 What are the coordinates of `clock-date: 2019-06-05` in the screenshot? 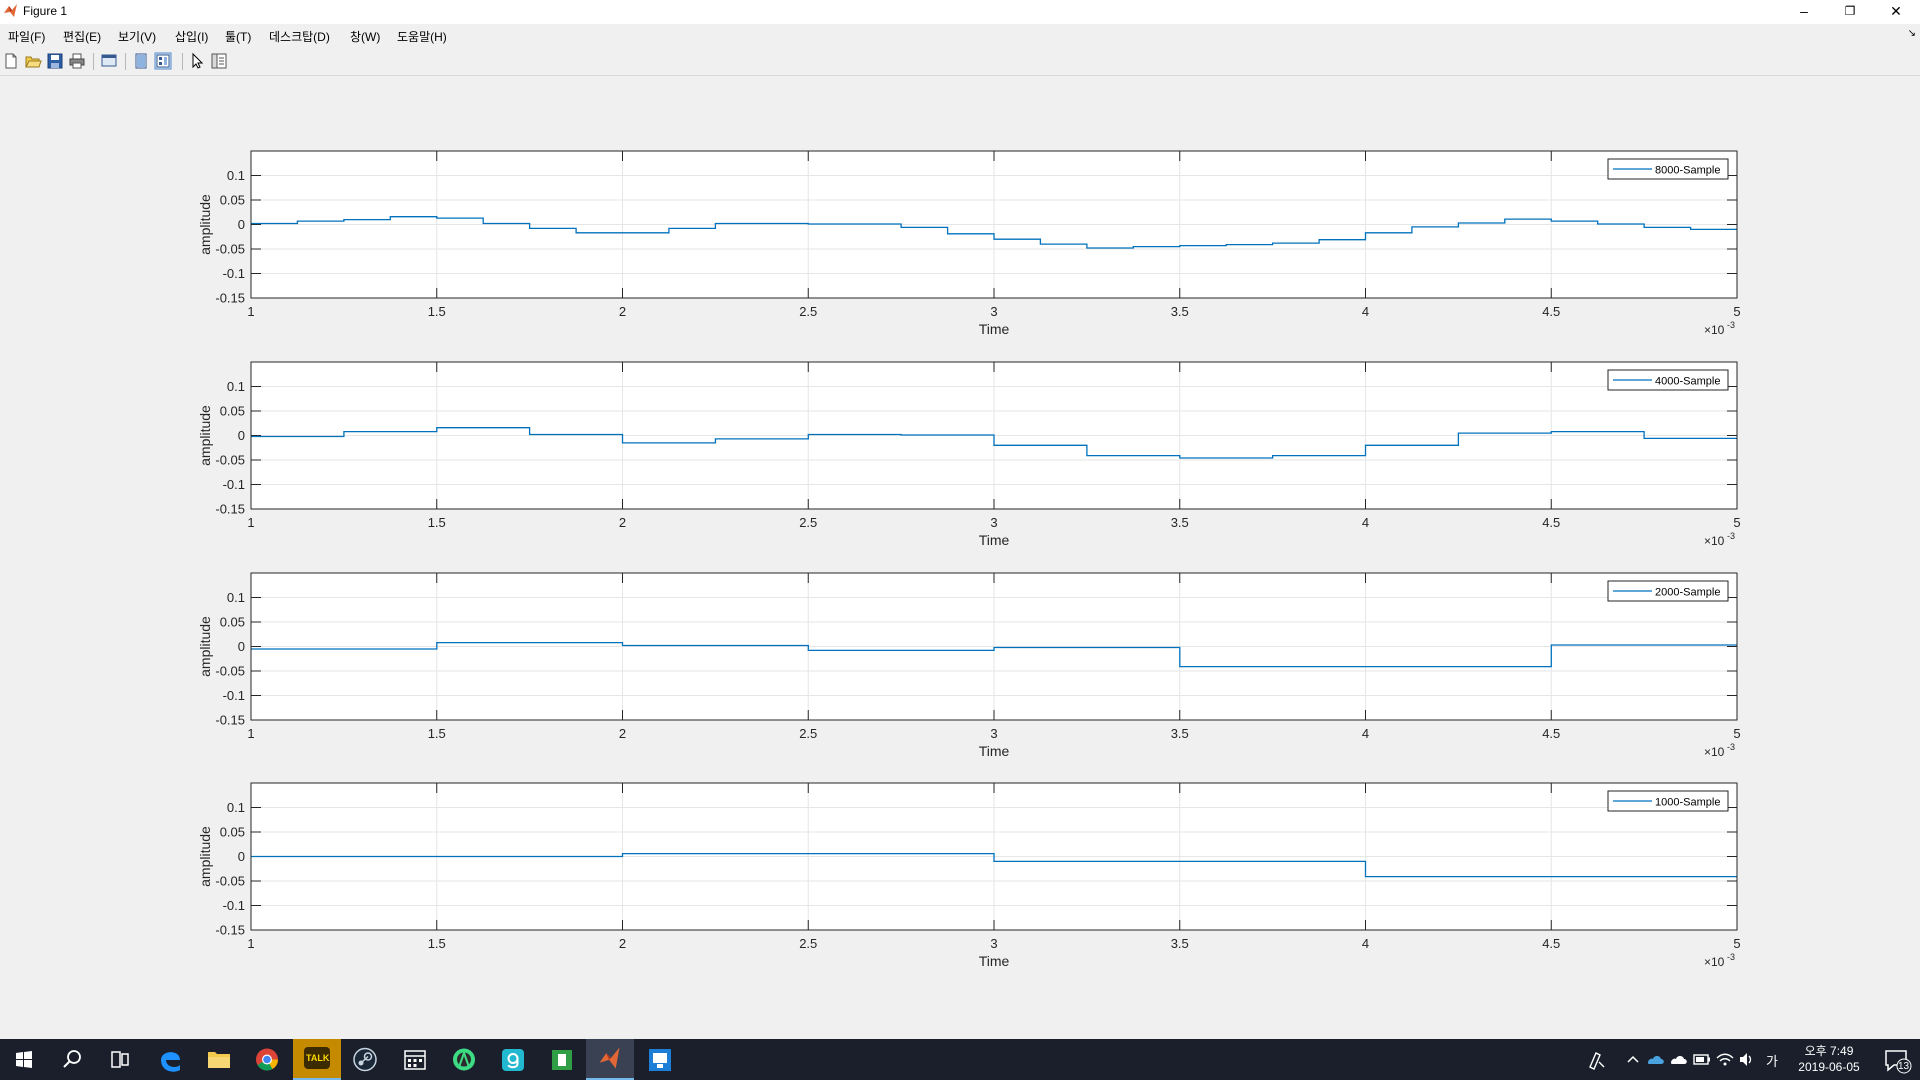 It's located at (1829, 1067).